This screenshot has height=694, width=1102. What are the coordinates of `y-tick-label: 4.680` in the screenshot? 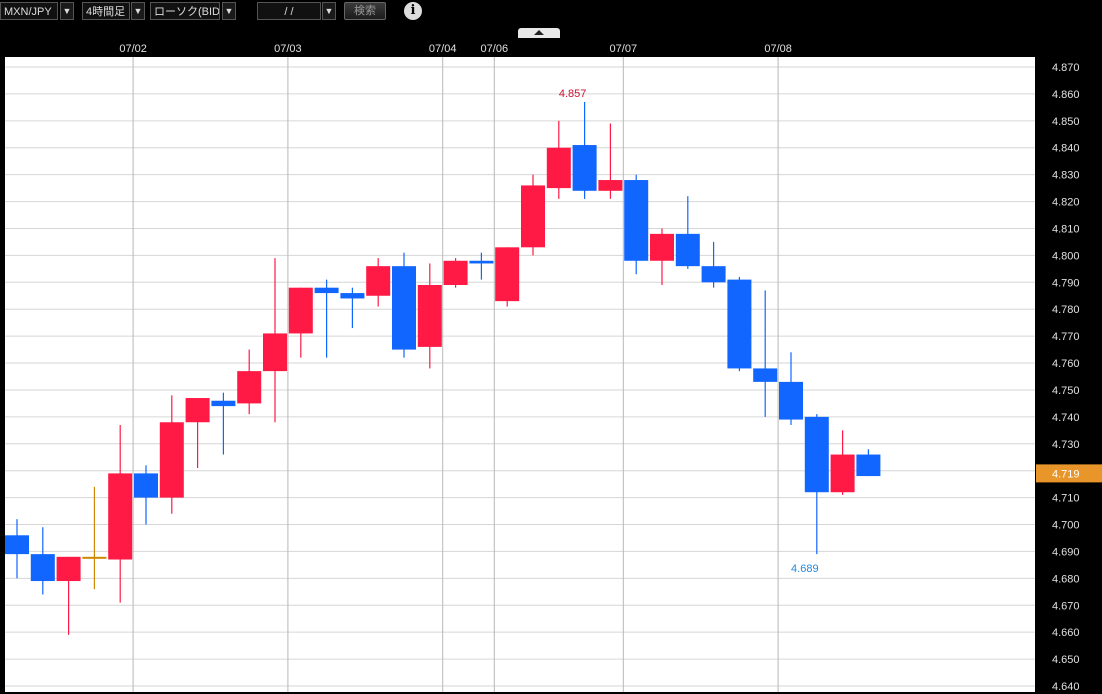 It's located at (1066, 579).